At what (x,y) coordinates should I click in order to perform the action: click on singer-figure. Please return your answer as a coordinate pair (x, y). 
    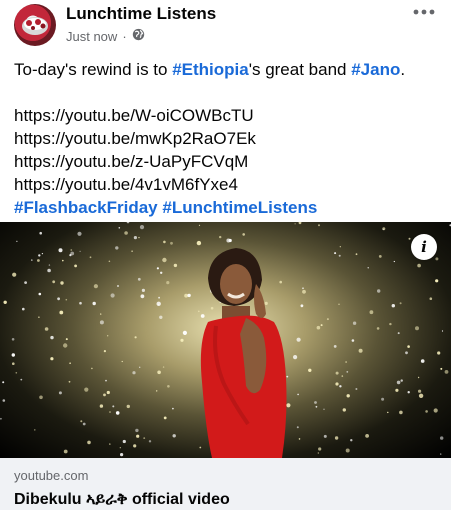
    Looking at the image, I should click on (243, 353).